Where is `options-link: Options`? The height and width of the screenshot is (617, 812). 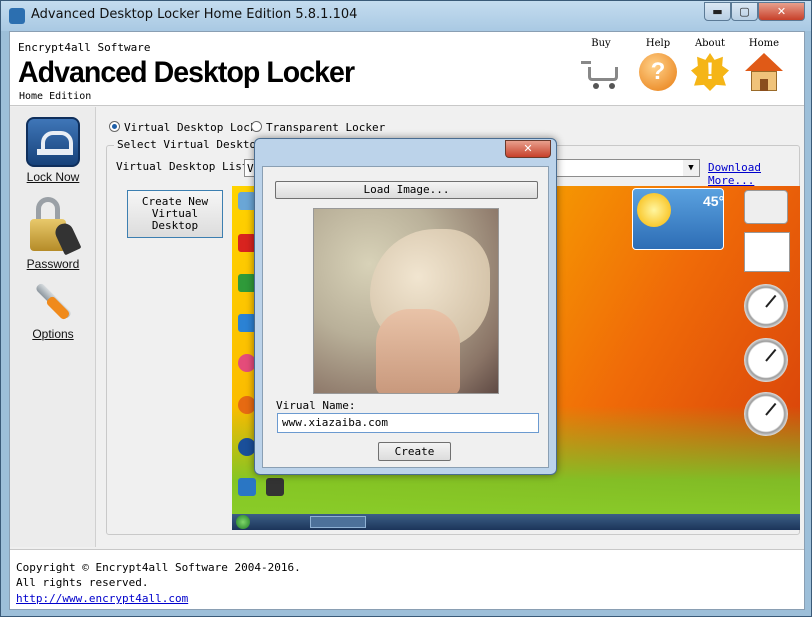 options-link: Options is located at coordinates (53, 334).